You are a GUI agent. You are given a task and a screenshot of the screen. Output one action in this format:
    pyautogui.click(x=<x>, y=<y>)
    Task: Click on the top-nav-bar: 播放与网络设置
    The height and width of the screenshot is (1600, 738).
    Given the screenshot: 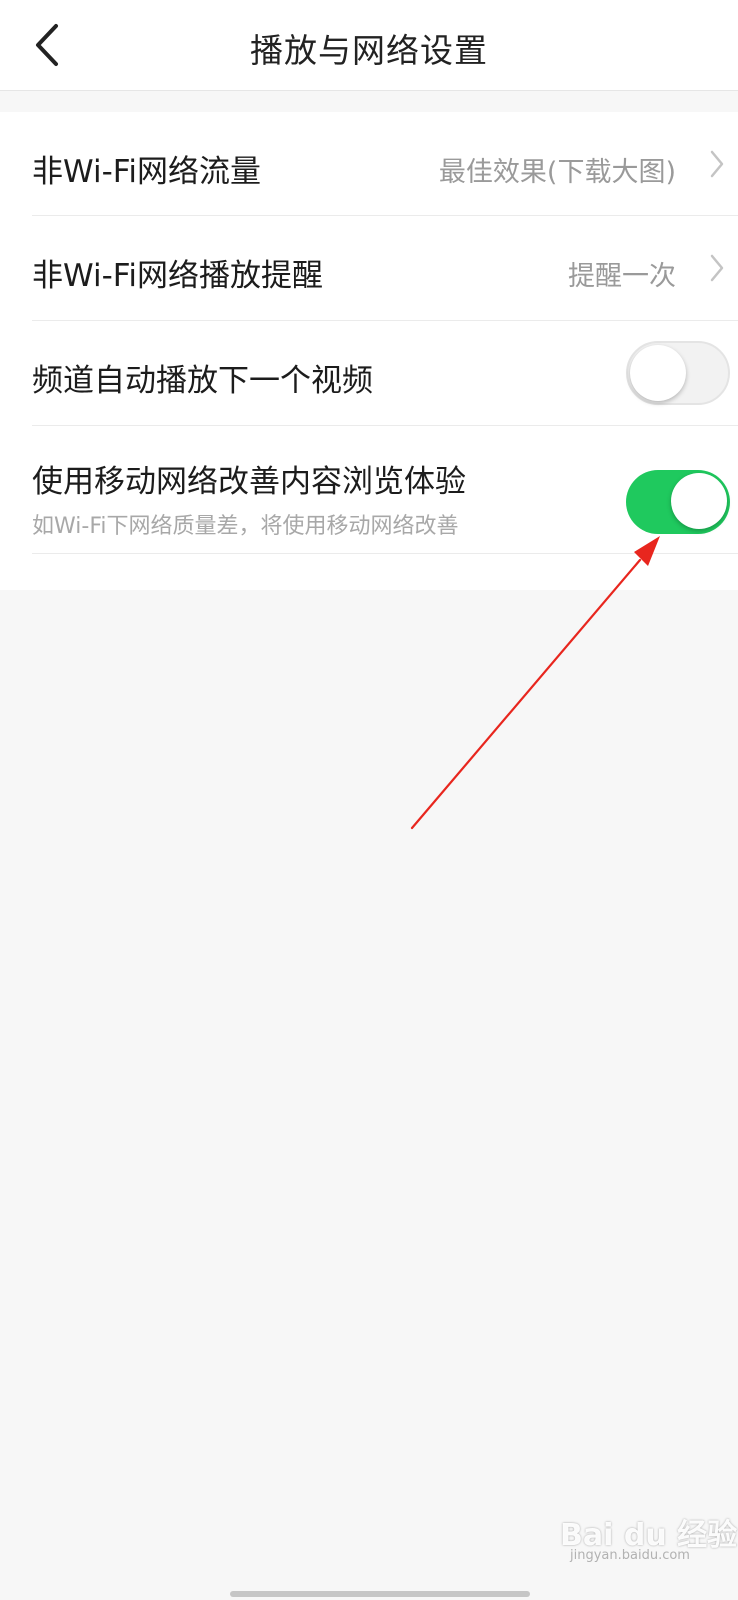 What is the action you would take?
    pyautogui.click(x=369, y=45)
    